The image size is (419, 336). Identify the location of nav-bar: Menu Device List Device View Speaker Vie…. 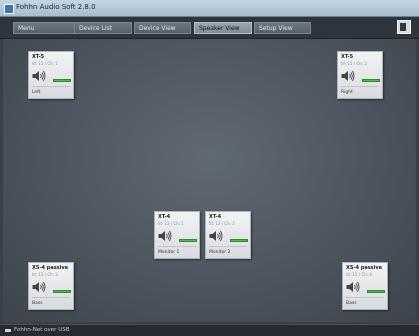
(209, 28).